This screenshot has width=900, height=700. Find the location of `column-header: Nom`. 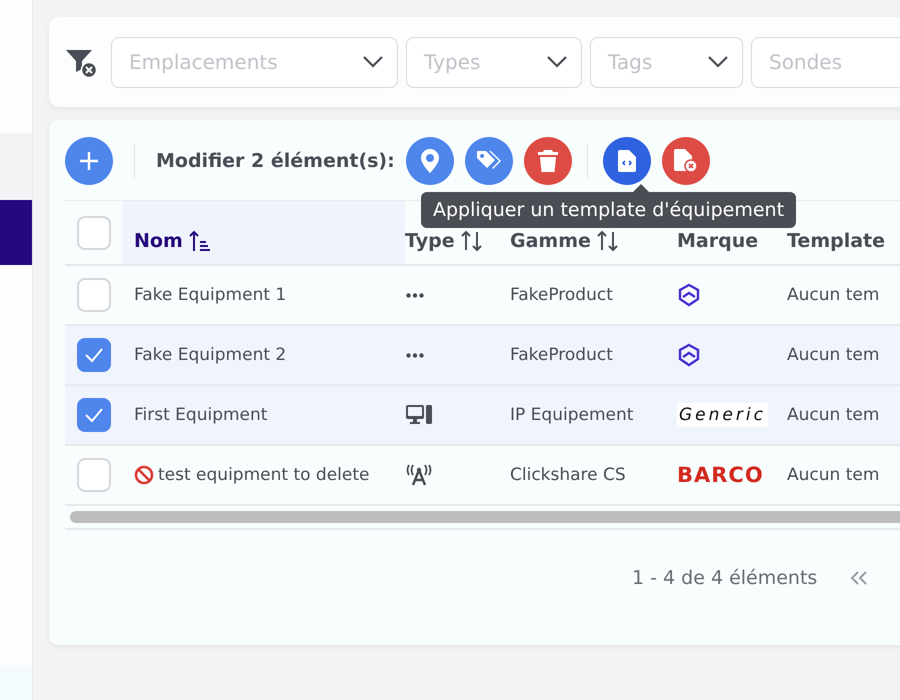

column-header: Nom is located at coordinates (172, 241).